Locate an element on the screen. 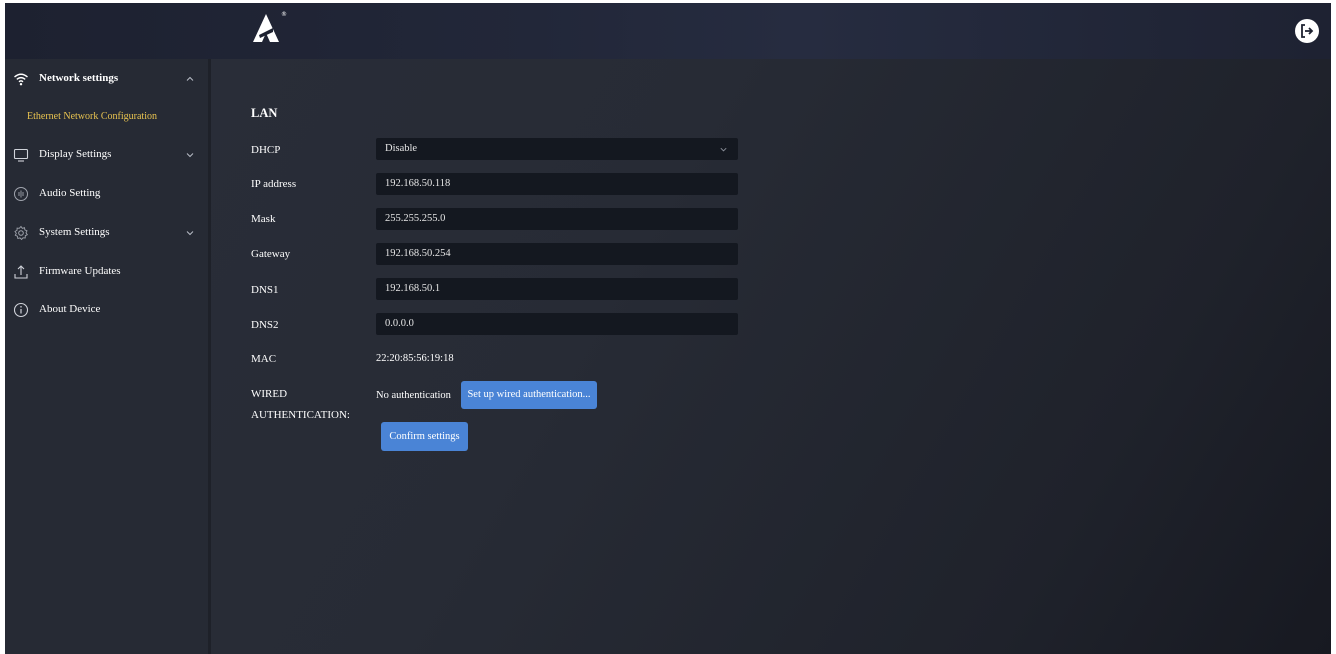  sidebar-item-label: Network settings is located at coordinates (79, 78).